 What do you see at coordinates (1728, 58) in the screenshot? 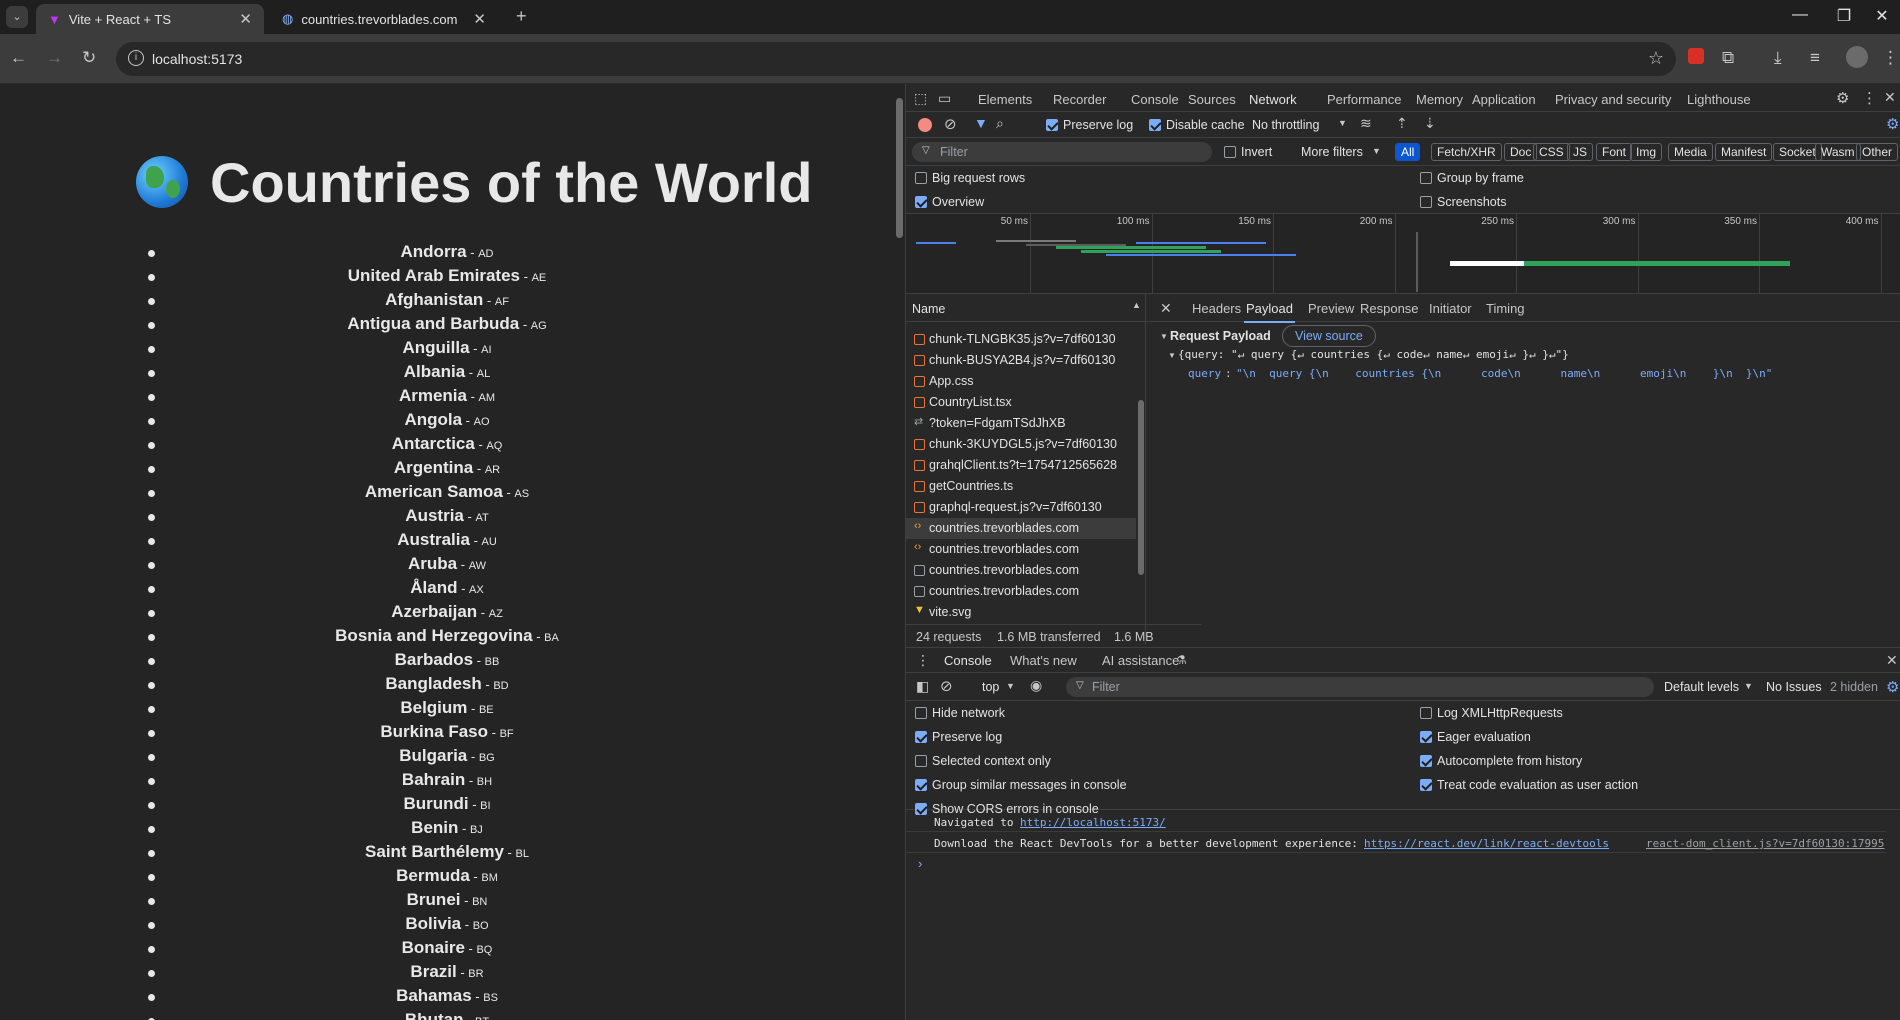
I see `extensions-puzzle-icon: ⧉` at bounding box center [1728, 58].